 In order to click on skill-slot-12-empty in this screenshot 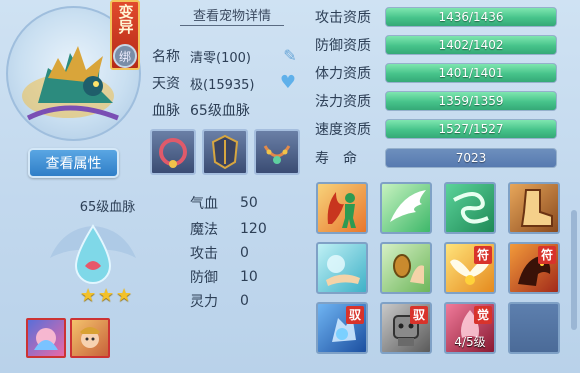, I will do `click(534, 328)`.